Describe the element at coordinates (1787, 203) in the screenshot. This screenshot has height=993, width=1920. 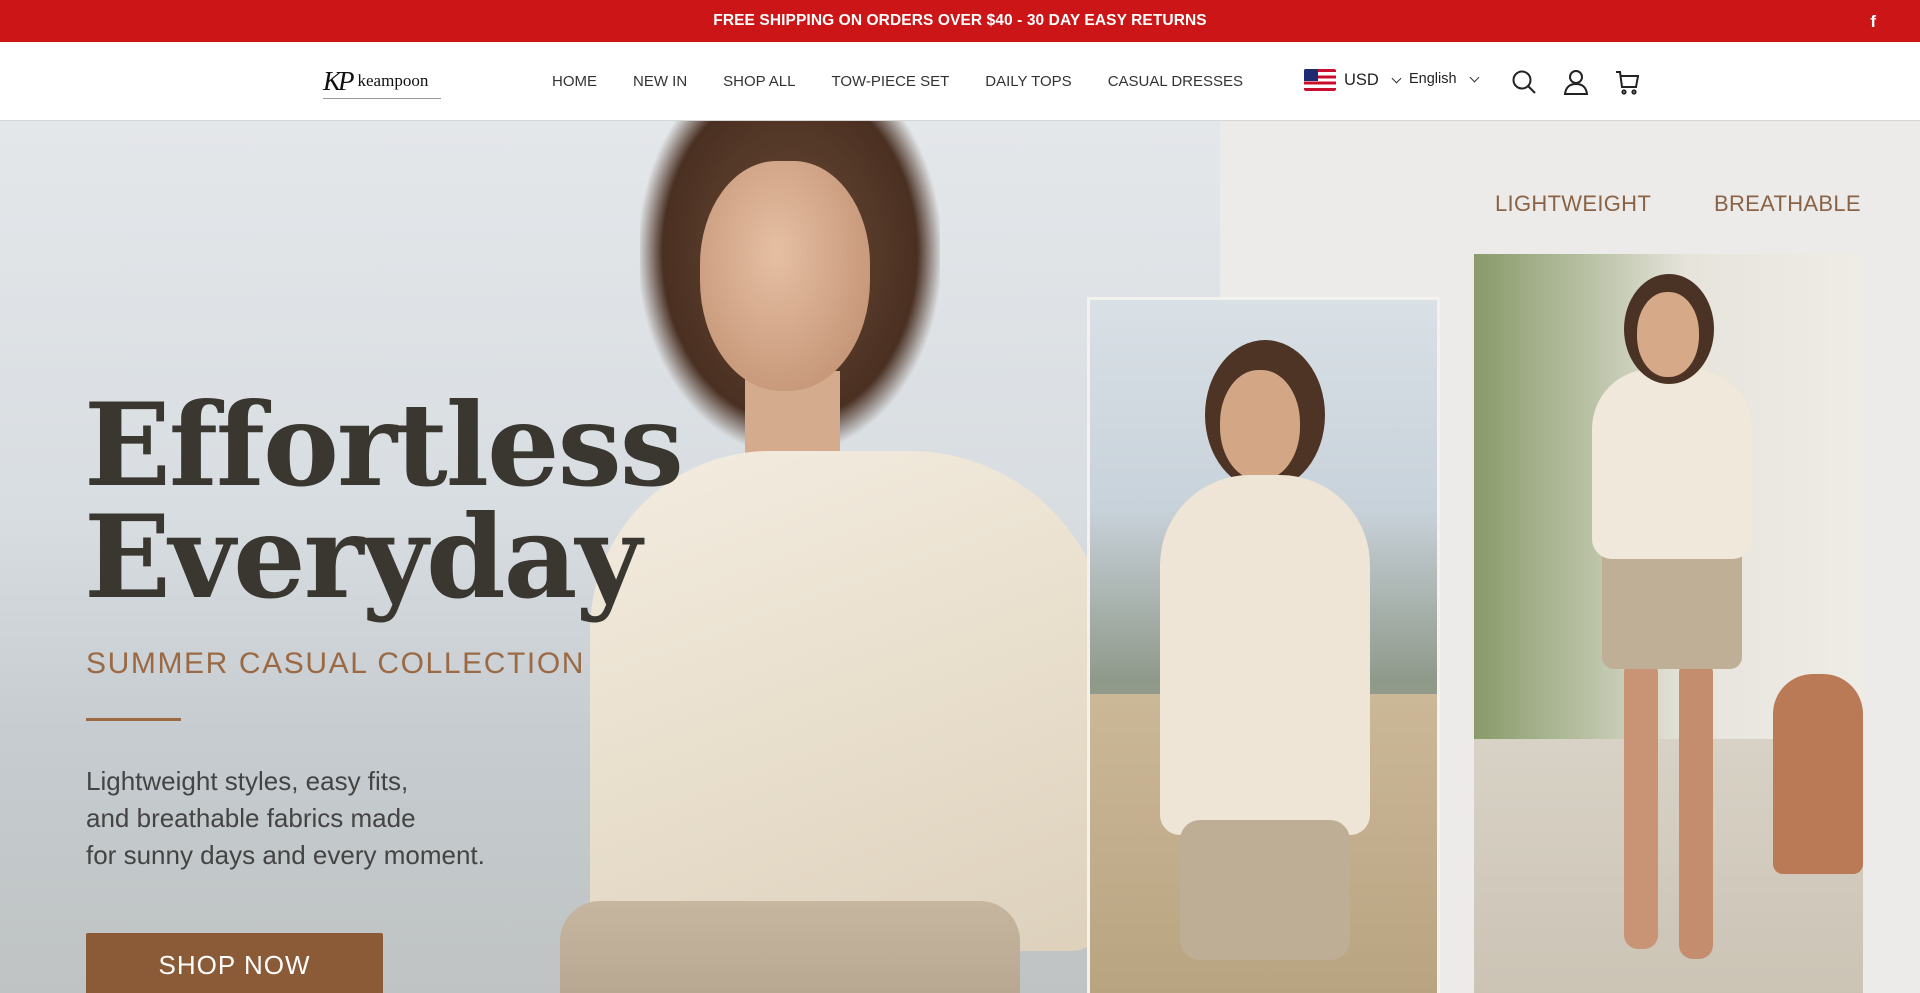
I see `tagline-breathable: BREATHABLE` at that location.